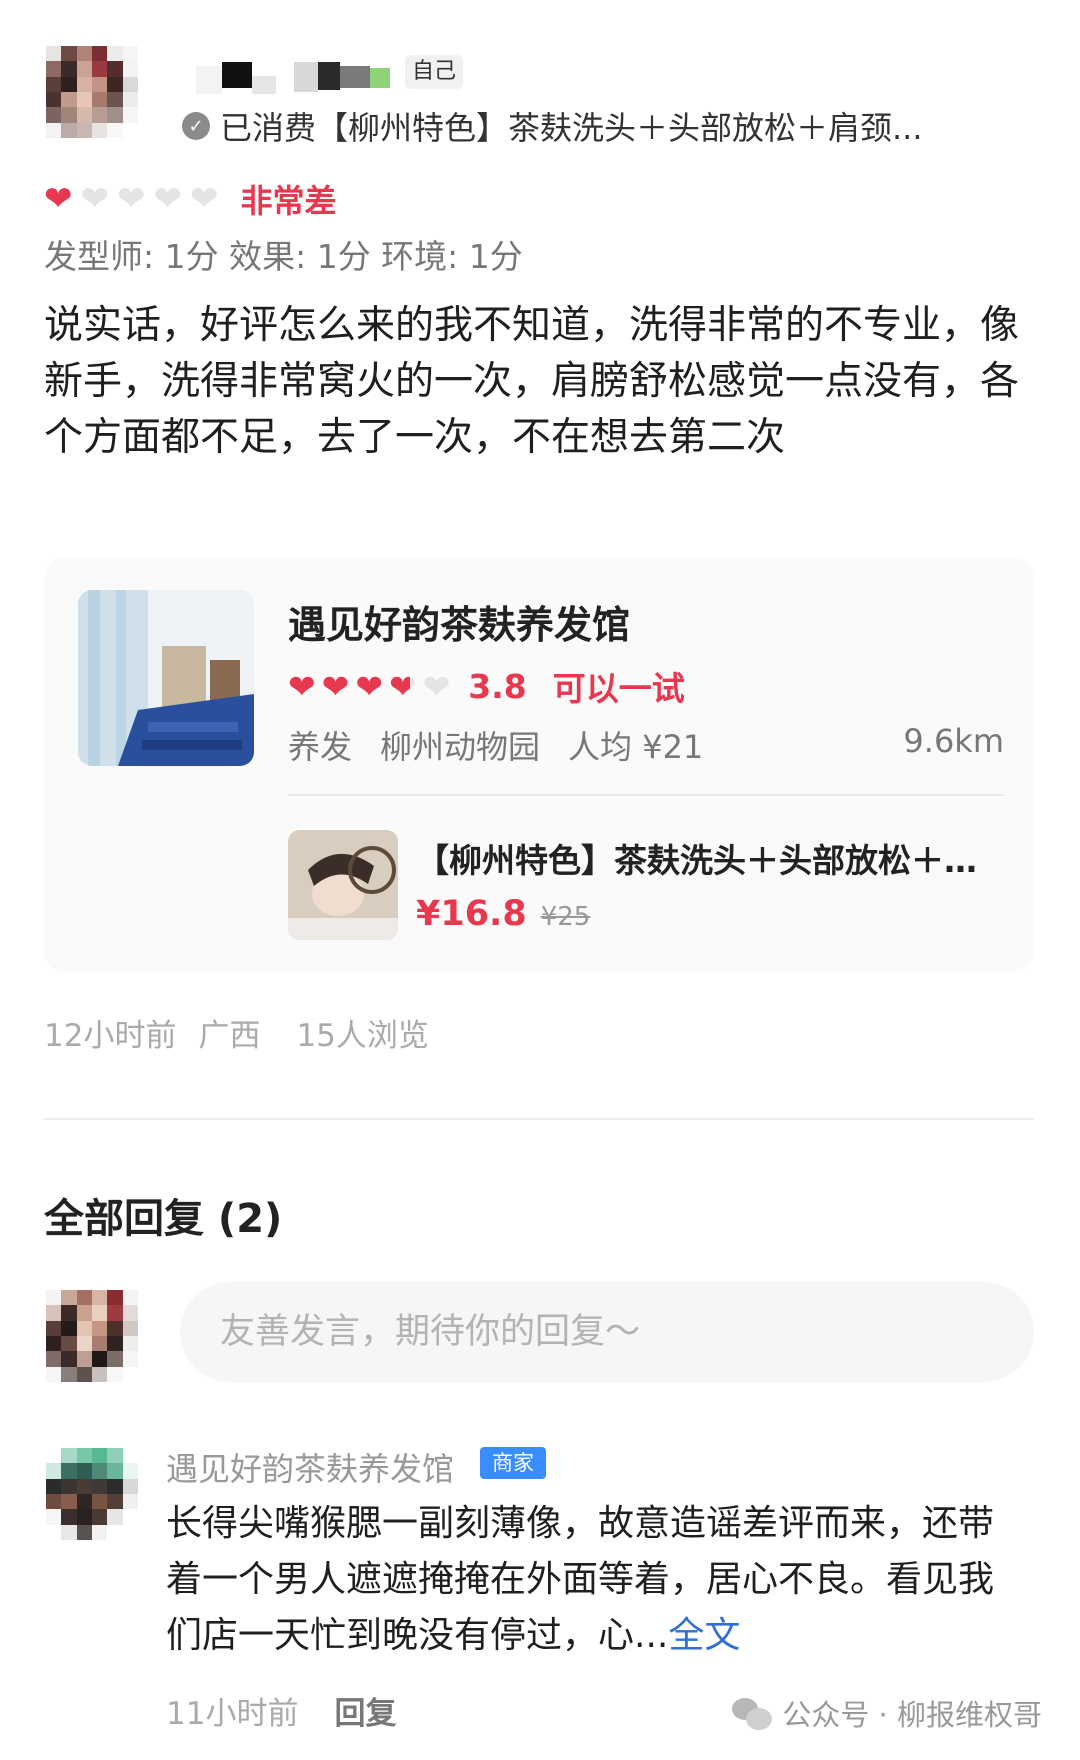 The image size is (1080, 1760). What do you see at coordinates (232, 1714) in the screenshot?
I see `reply-time: 11小时前` at bounding box center [232, 1714].